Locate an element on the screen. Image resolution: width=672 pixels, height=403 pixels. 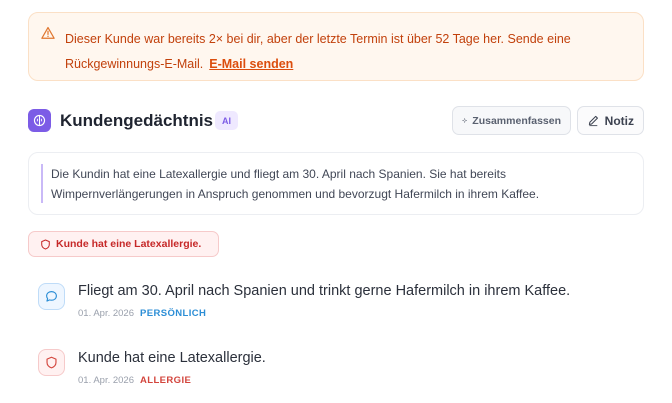
memory-text: Kunde hat eine Latexallergie. is located at coordinates (172, 358).